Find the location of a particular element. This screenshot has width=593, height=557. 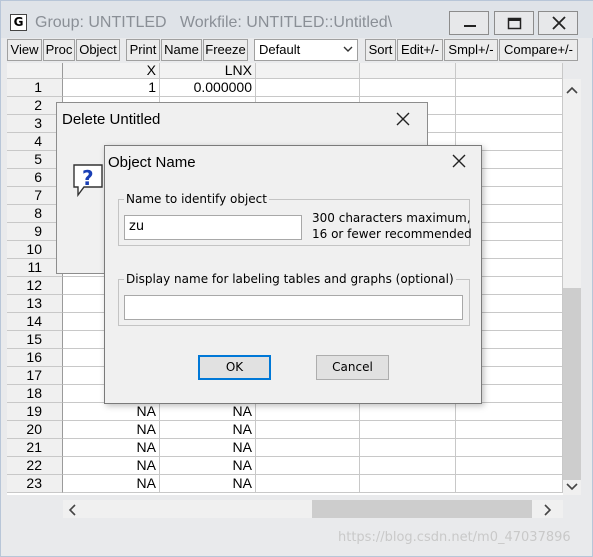

row-number: 9 is located at coordinates (35, 232).